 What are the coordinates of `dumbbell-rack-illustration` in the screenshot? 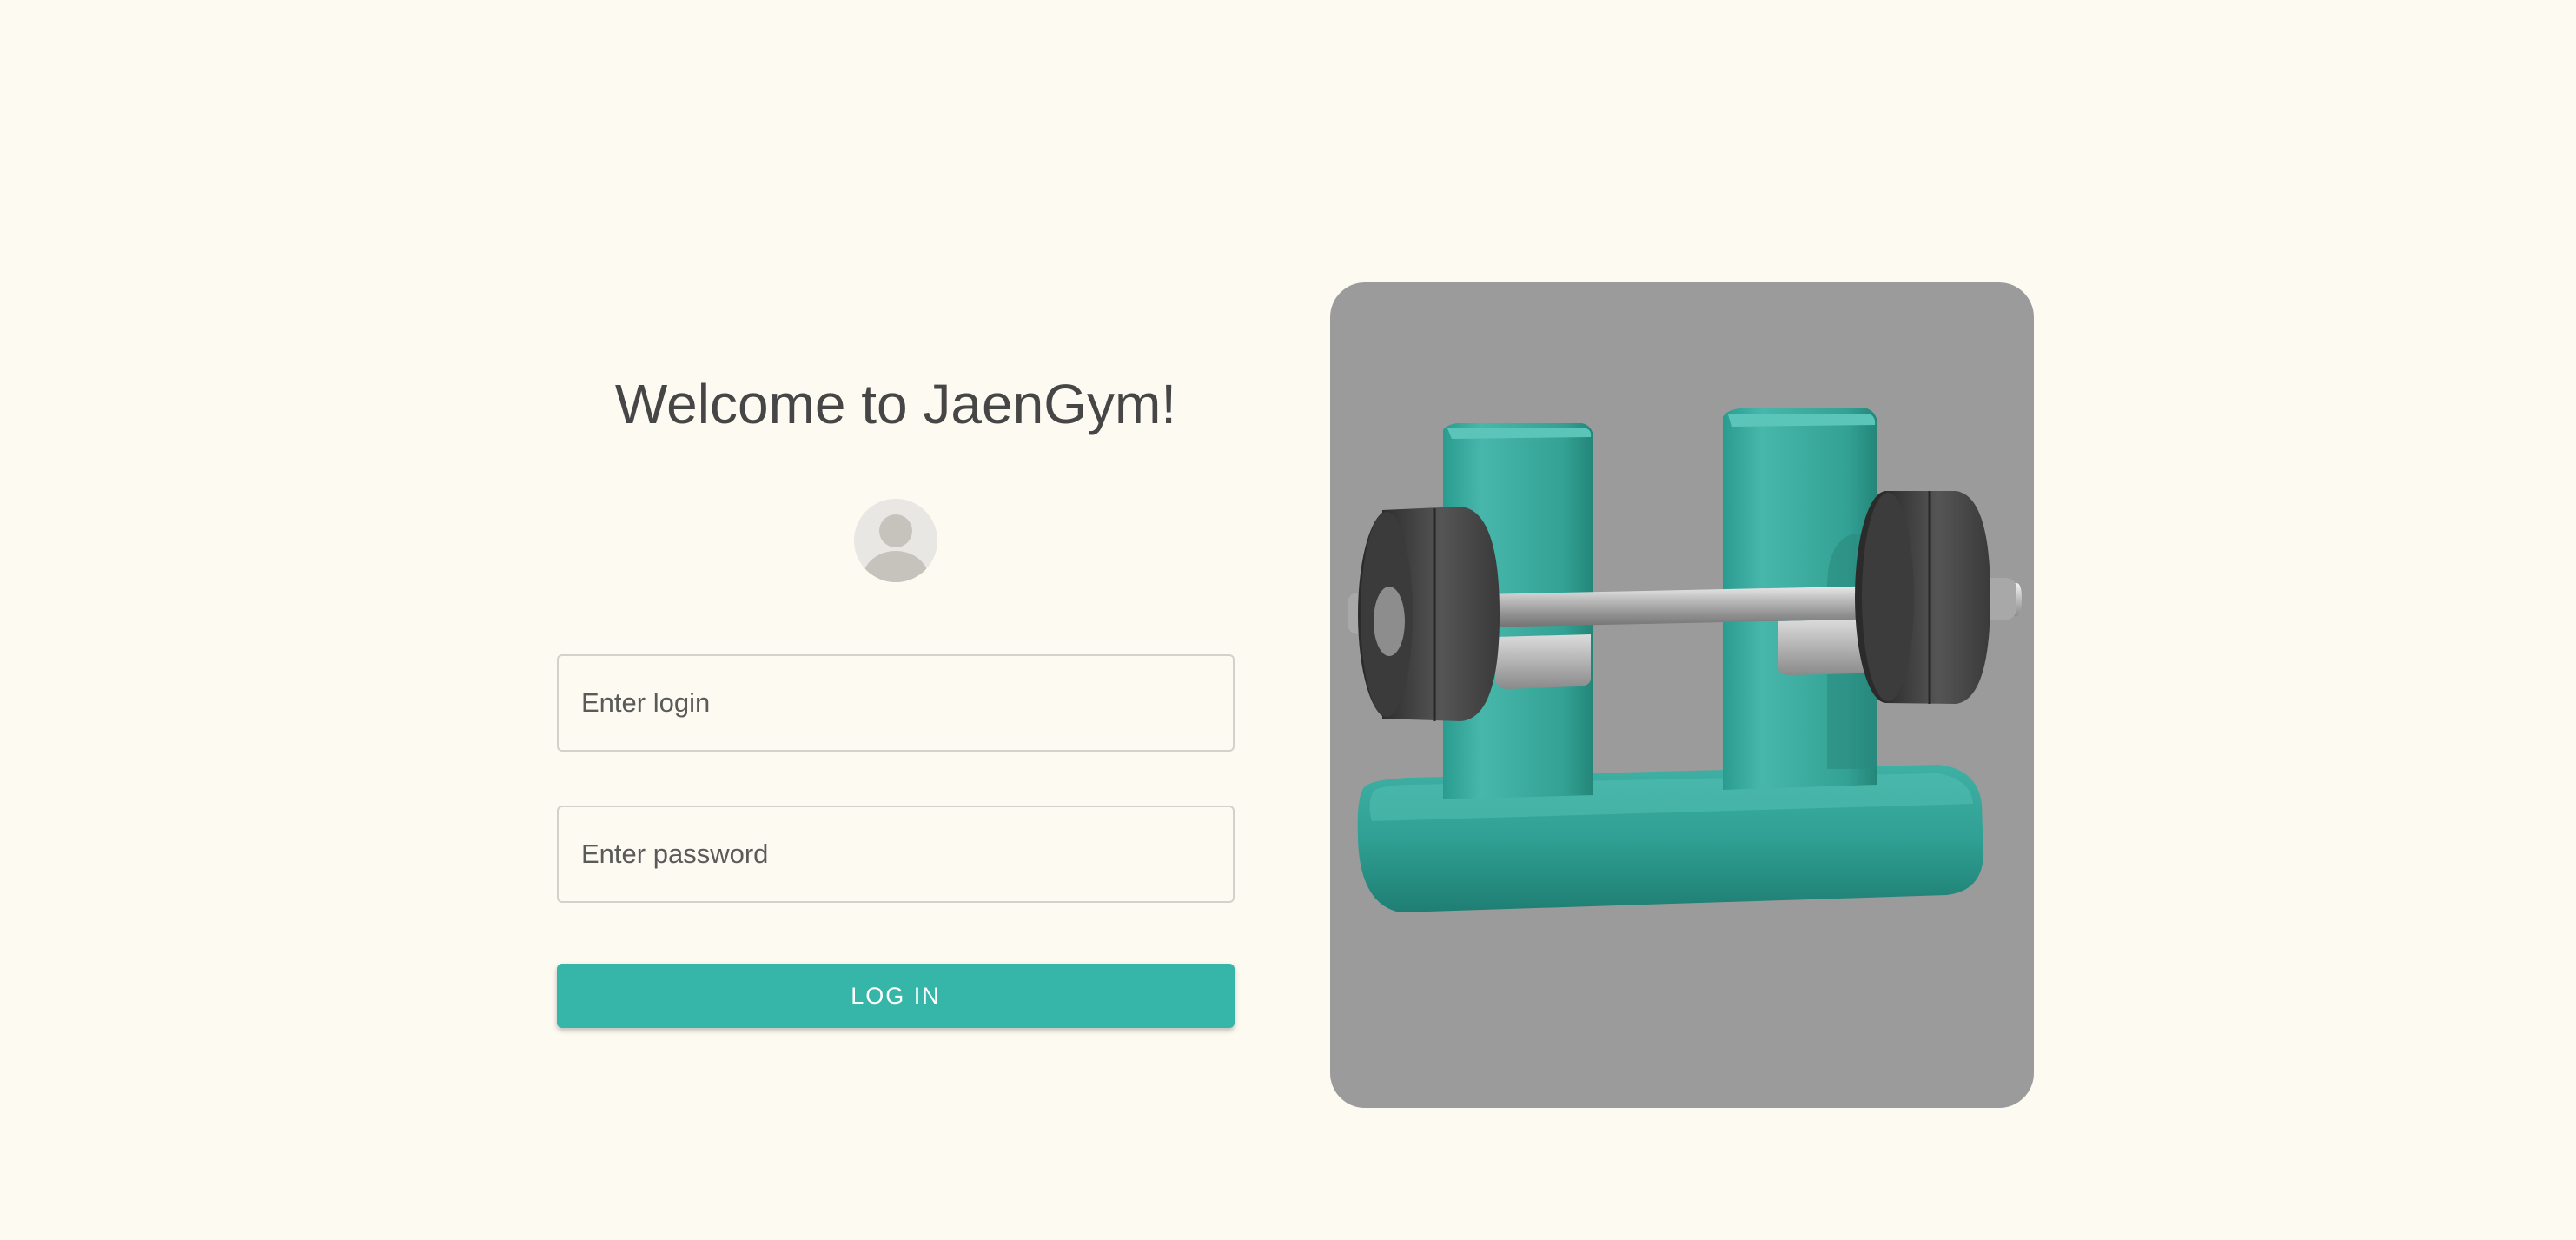 It's located at (1685, 660).